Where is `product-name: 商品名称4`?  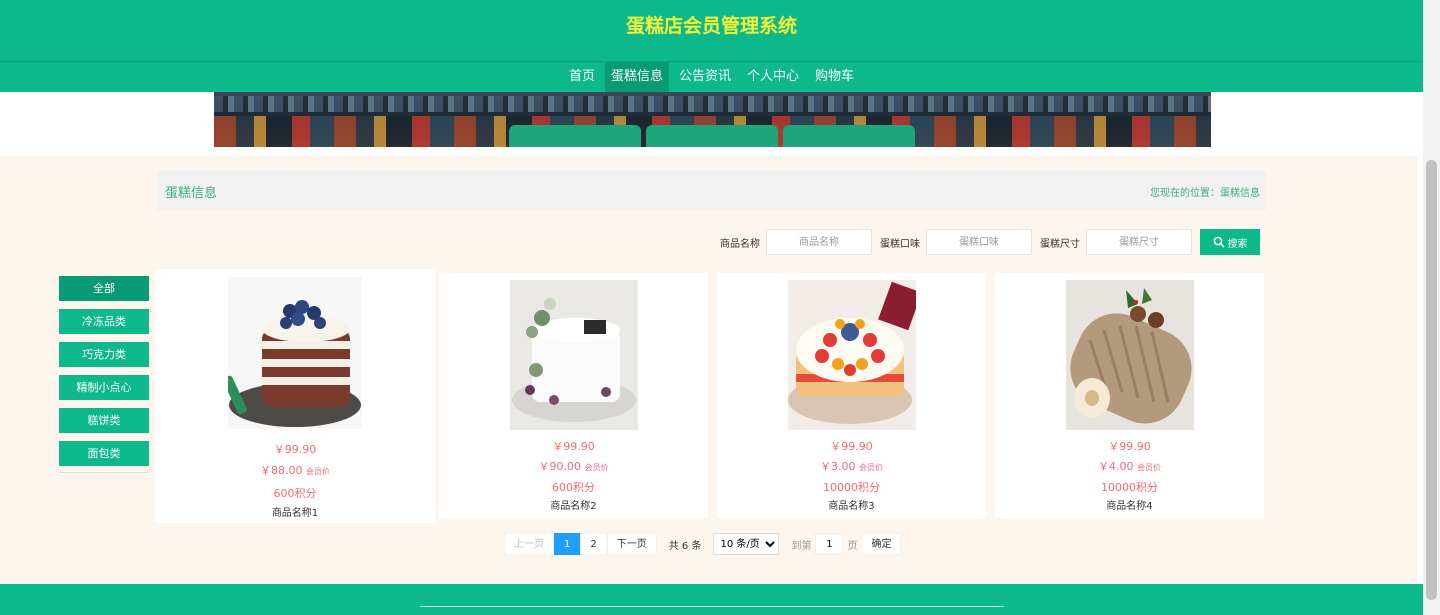
product-name: 商品名称4 is located at coordinates (1129, 506).